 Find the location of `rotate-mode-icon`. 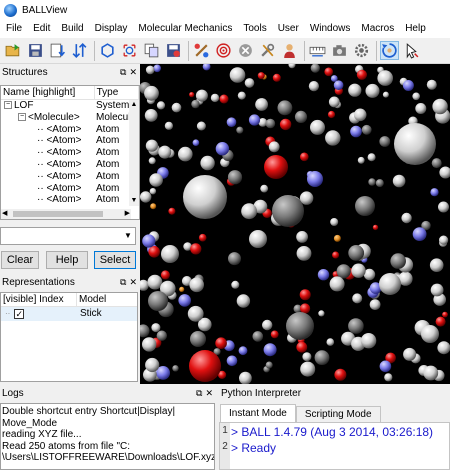

rotate-mode-icon is located at coordinates (389, 50).